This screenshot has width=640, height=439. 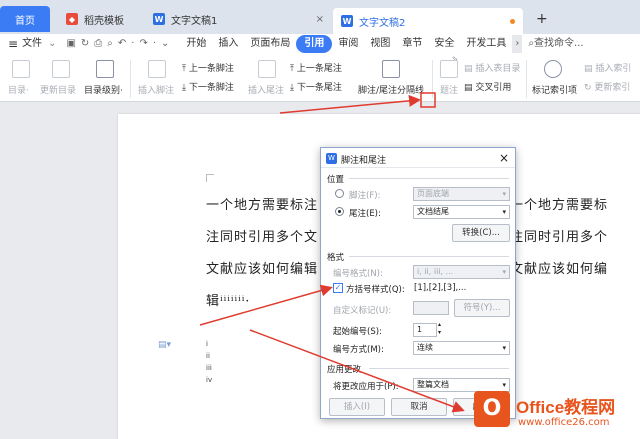 What do you see at coordinates (72, 19) in the screenshot?
I see `docer-icon: ◆` at bounding box center [72, 19].